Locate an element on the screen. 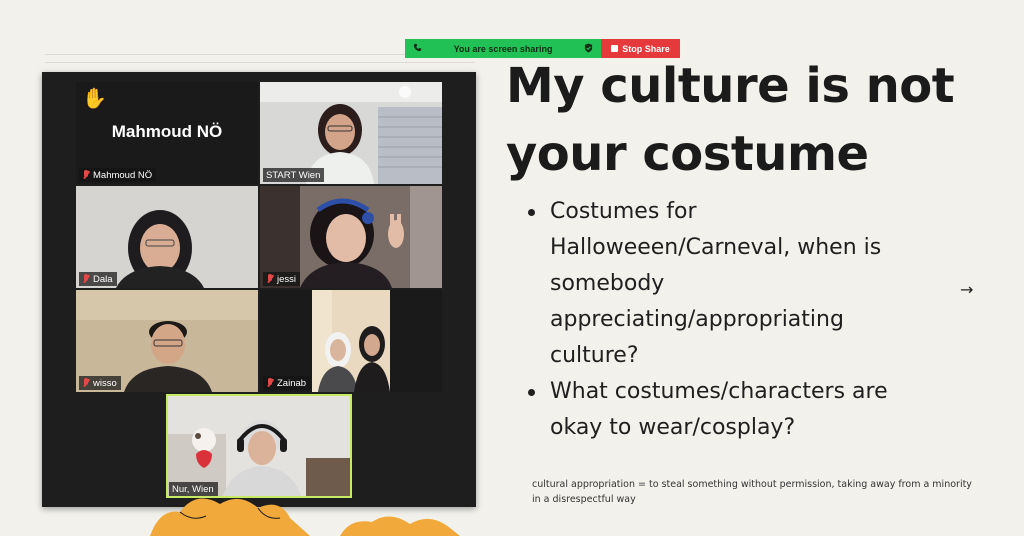  participant-name-tag: START Wien is located at coordinates (294, 175).